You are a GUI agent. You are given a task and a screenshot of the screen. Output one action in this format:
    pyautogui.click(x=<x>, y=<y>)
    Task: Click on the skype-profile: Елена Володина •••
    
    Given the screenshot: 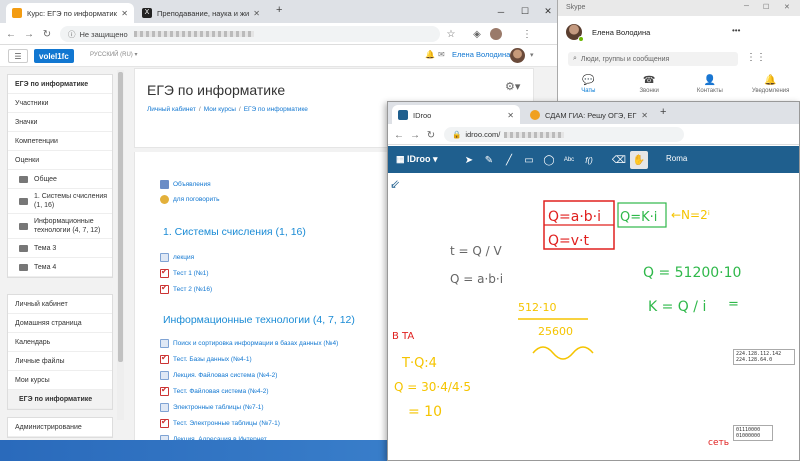 What is the action you would take?
    pyautogui.click(x=683, y=32)
    